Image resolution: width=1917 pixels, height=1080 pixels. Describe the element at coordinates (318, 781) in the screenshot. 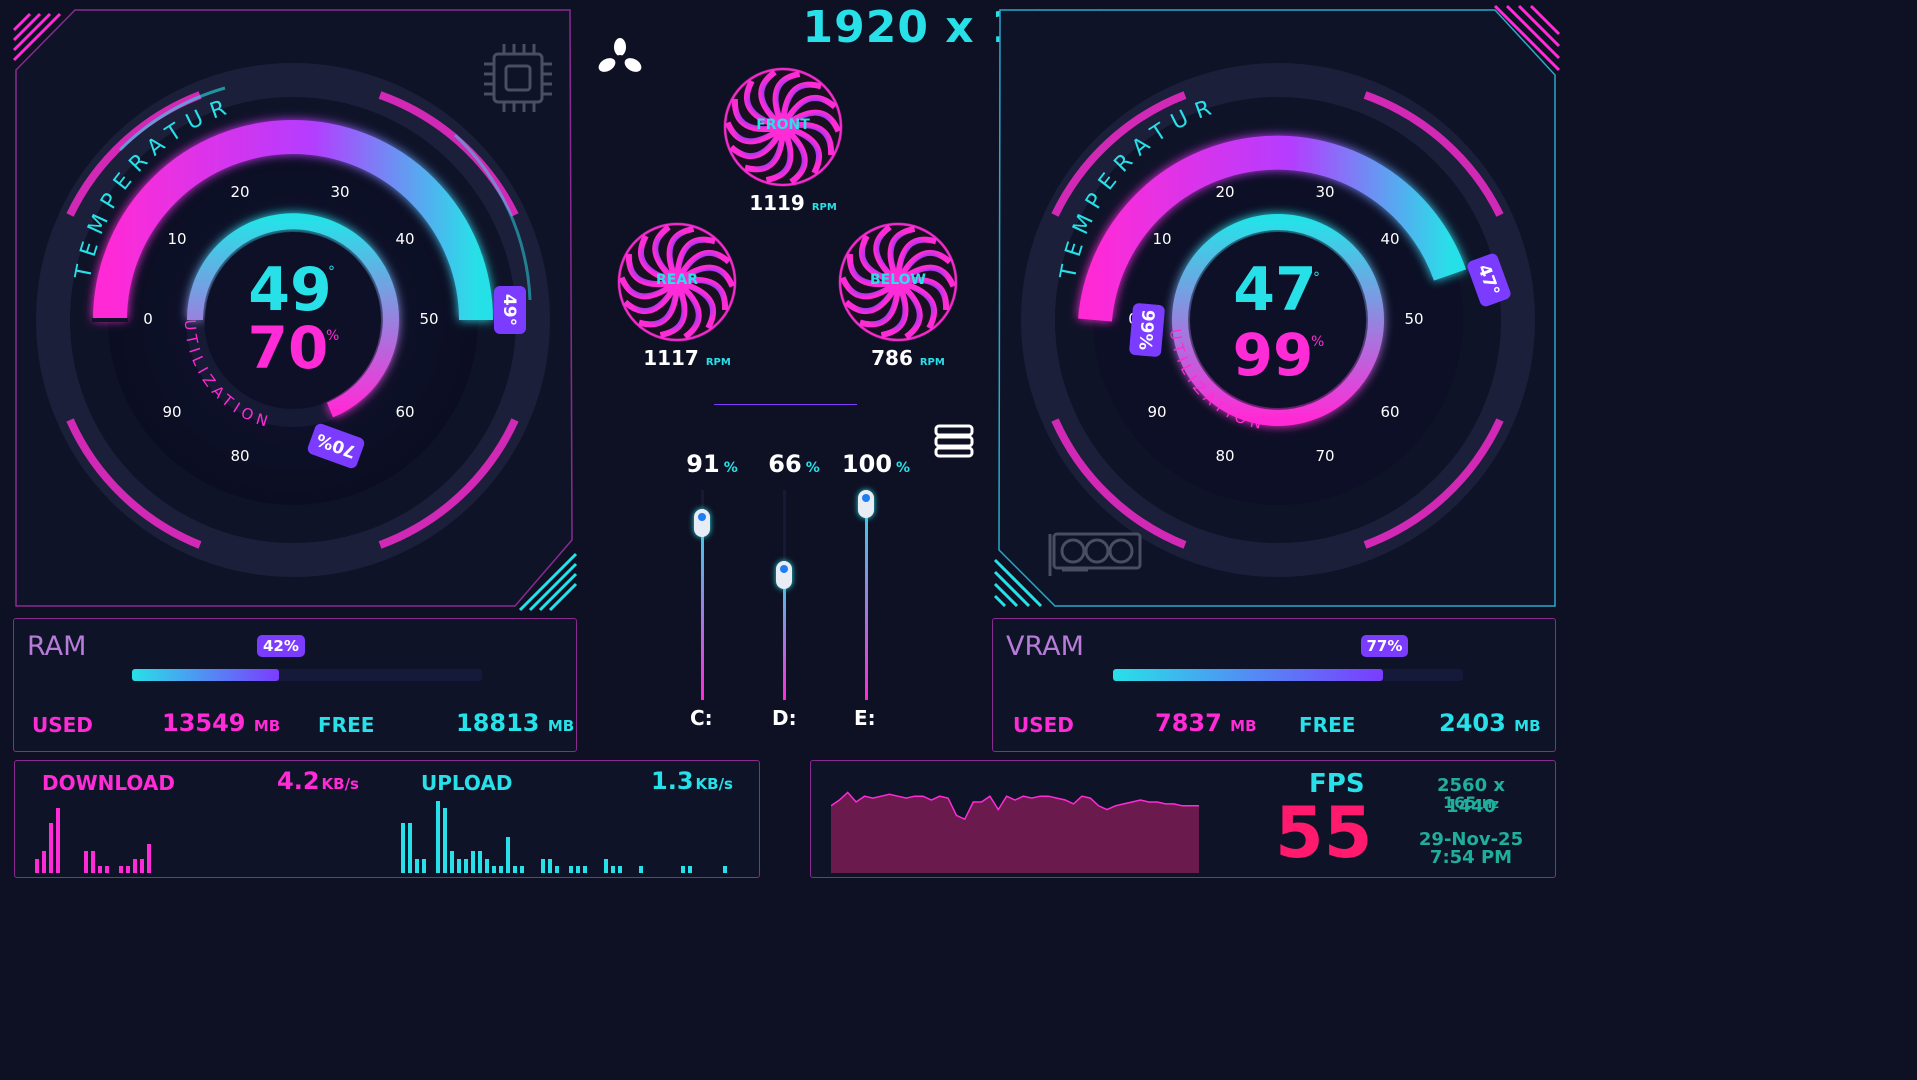

I see `download-value: 4.2 KB/s` at that location.